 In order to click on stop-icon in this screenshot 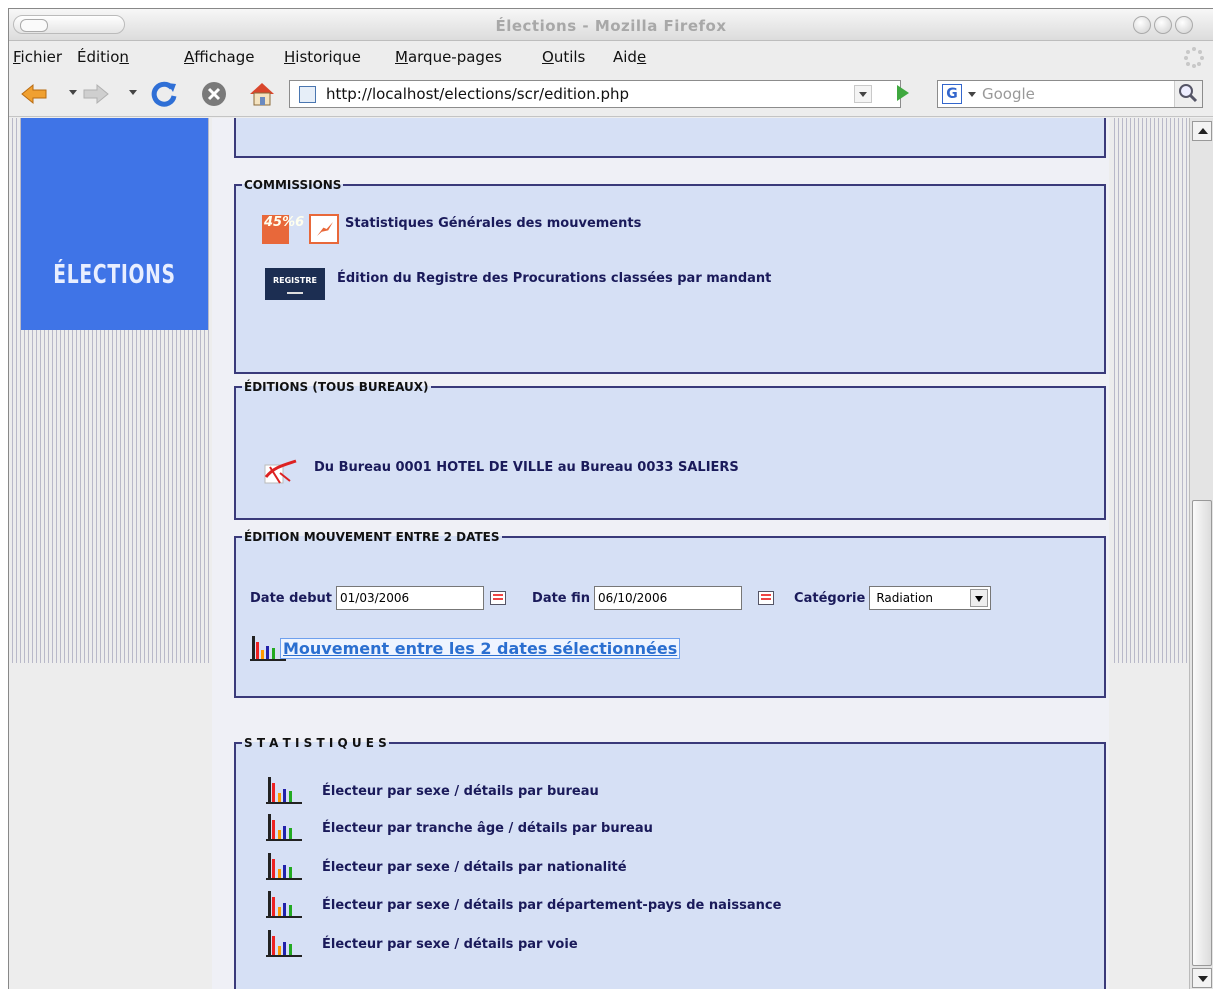, I will do `click(214, 94)`.